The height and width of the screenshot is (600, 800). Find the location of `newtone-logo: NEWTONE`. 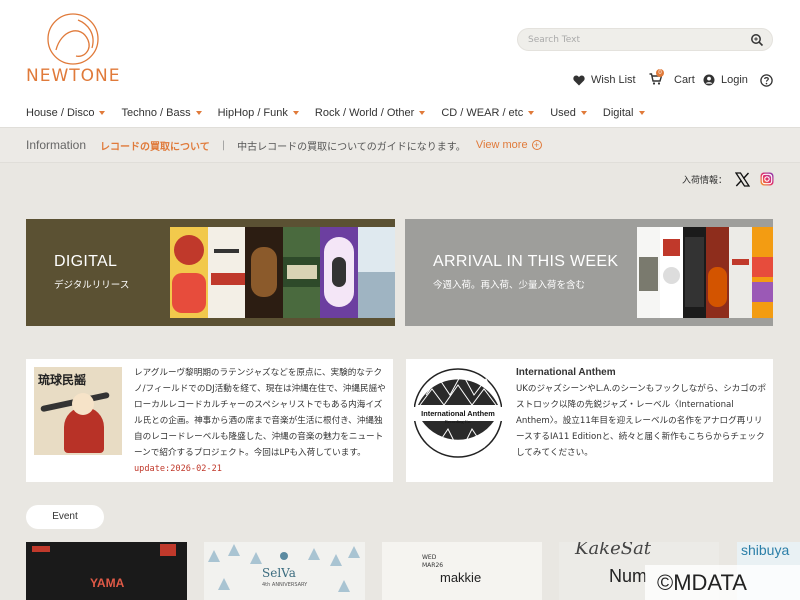

newtone-logo: NEWTONE is located at coordinates (73, 50).